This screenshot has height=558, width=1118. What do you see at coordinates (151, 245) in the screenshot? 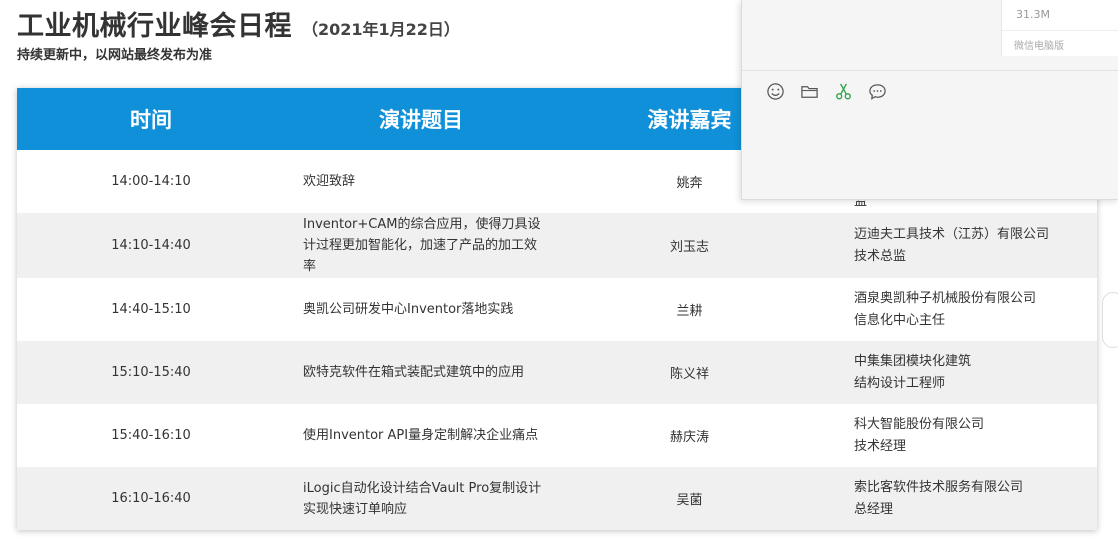
I see `row-time: 14:10-14:40` at bounding box center [151, 245].